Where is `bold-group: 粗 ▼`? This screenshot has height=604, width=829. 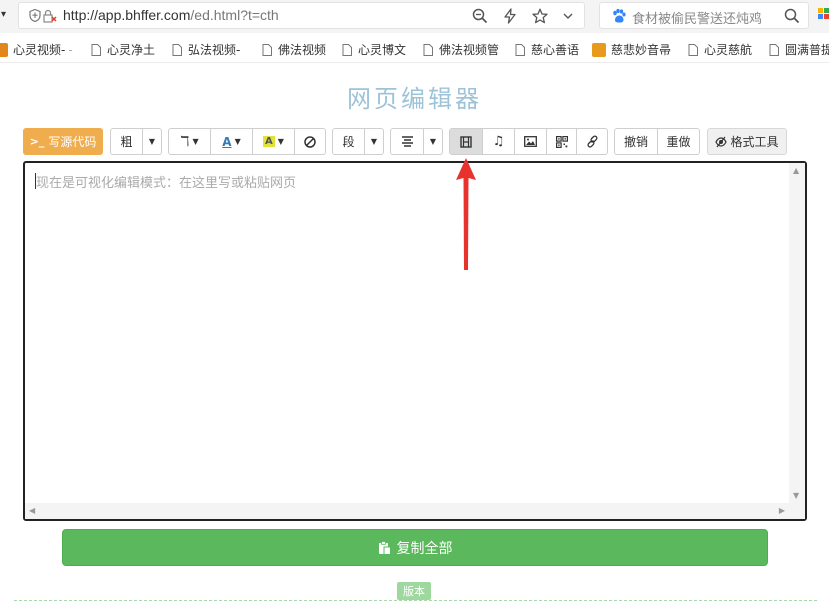
bold-group: 粗 ▼ is located at coordinates (136, 141).